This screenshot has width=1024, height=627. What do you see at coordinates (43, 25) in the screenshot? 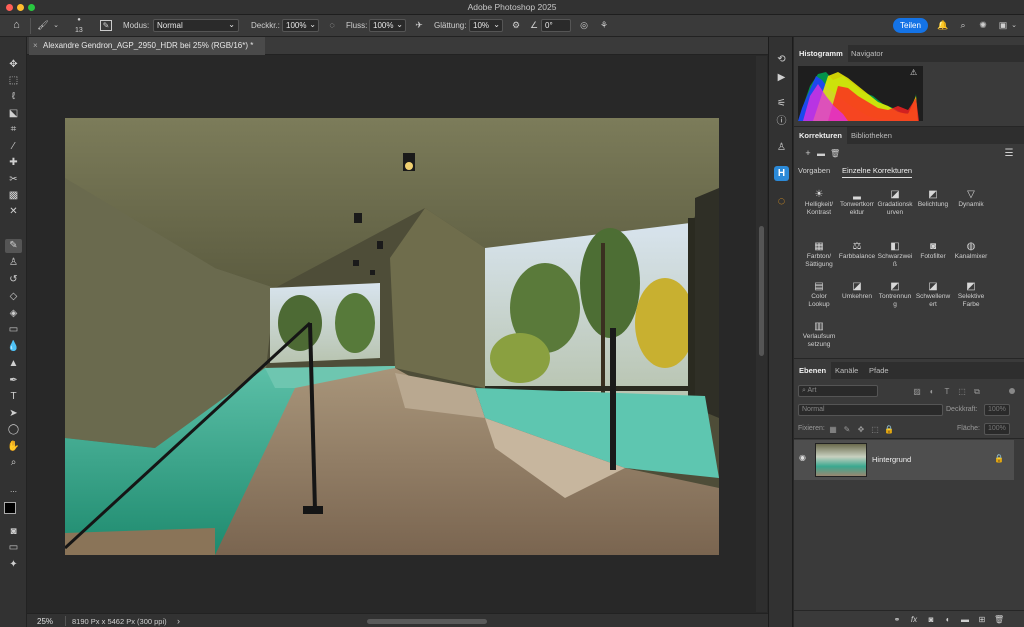
I see `brush-tool-preset-icon: 🖌` at bounding box center [43, 25].